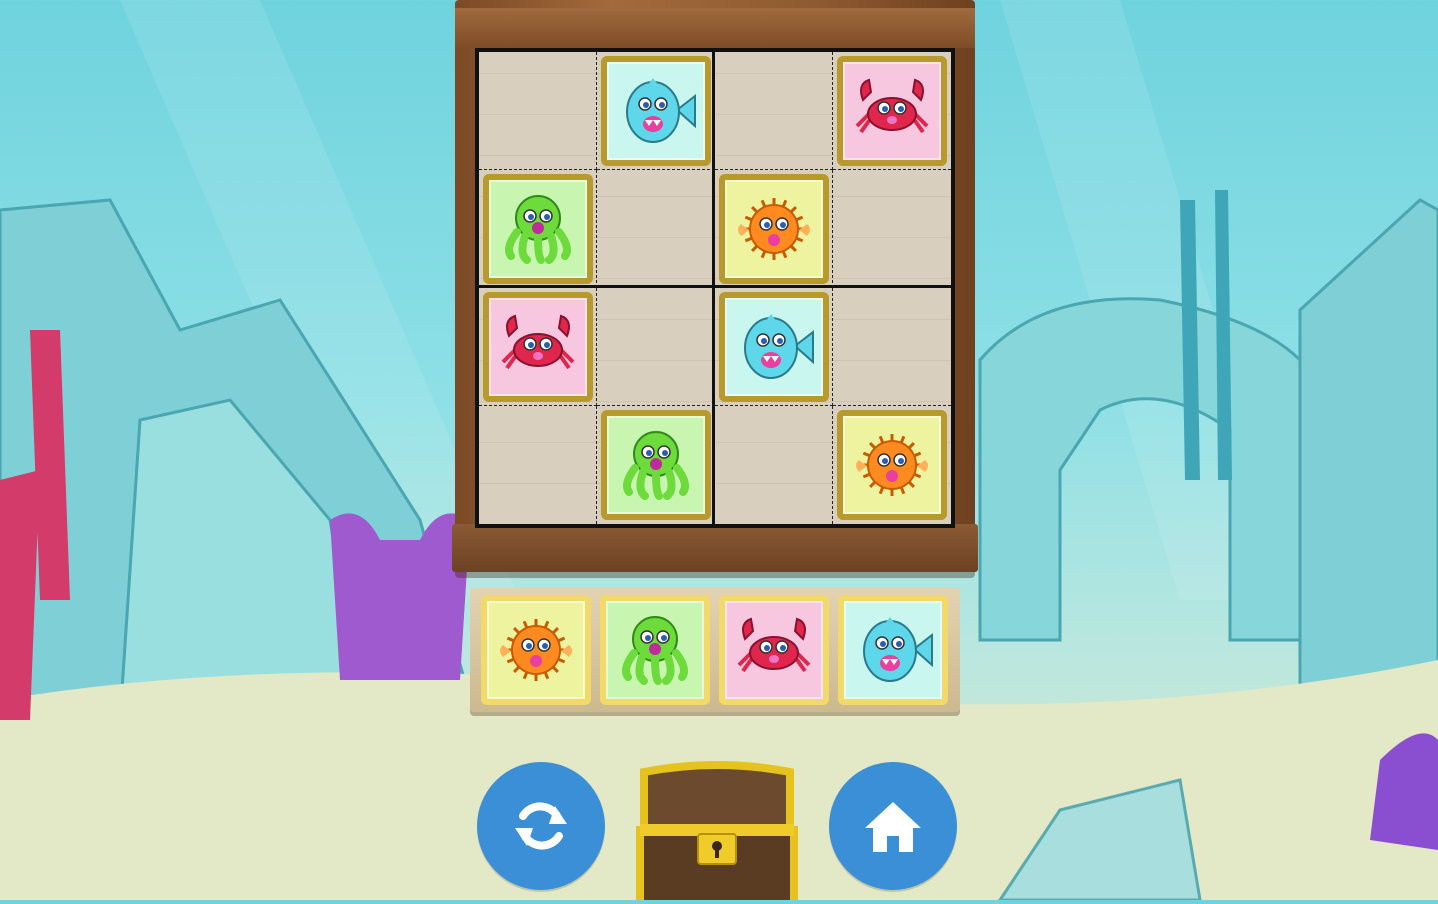  I want to click on tray-tile-octopus, so click(655, 650).